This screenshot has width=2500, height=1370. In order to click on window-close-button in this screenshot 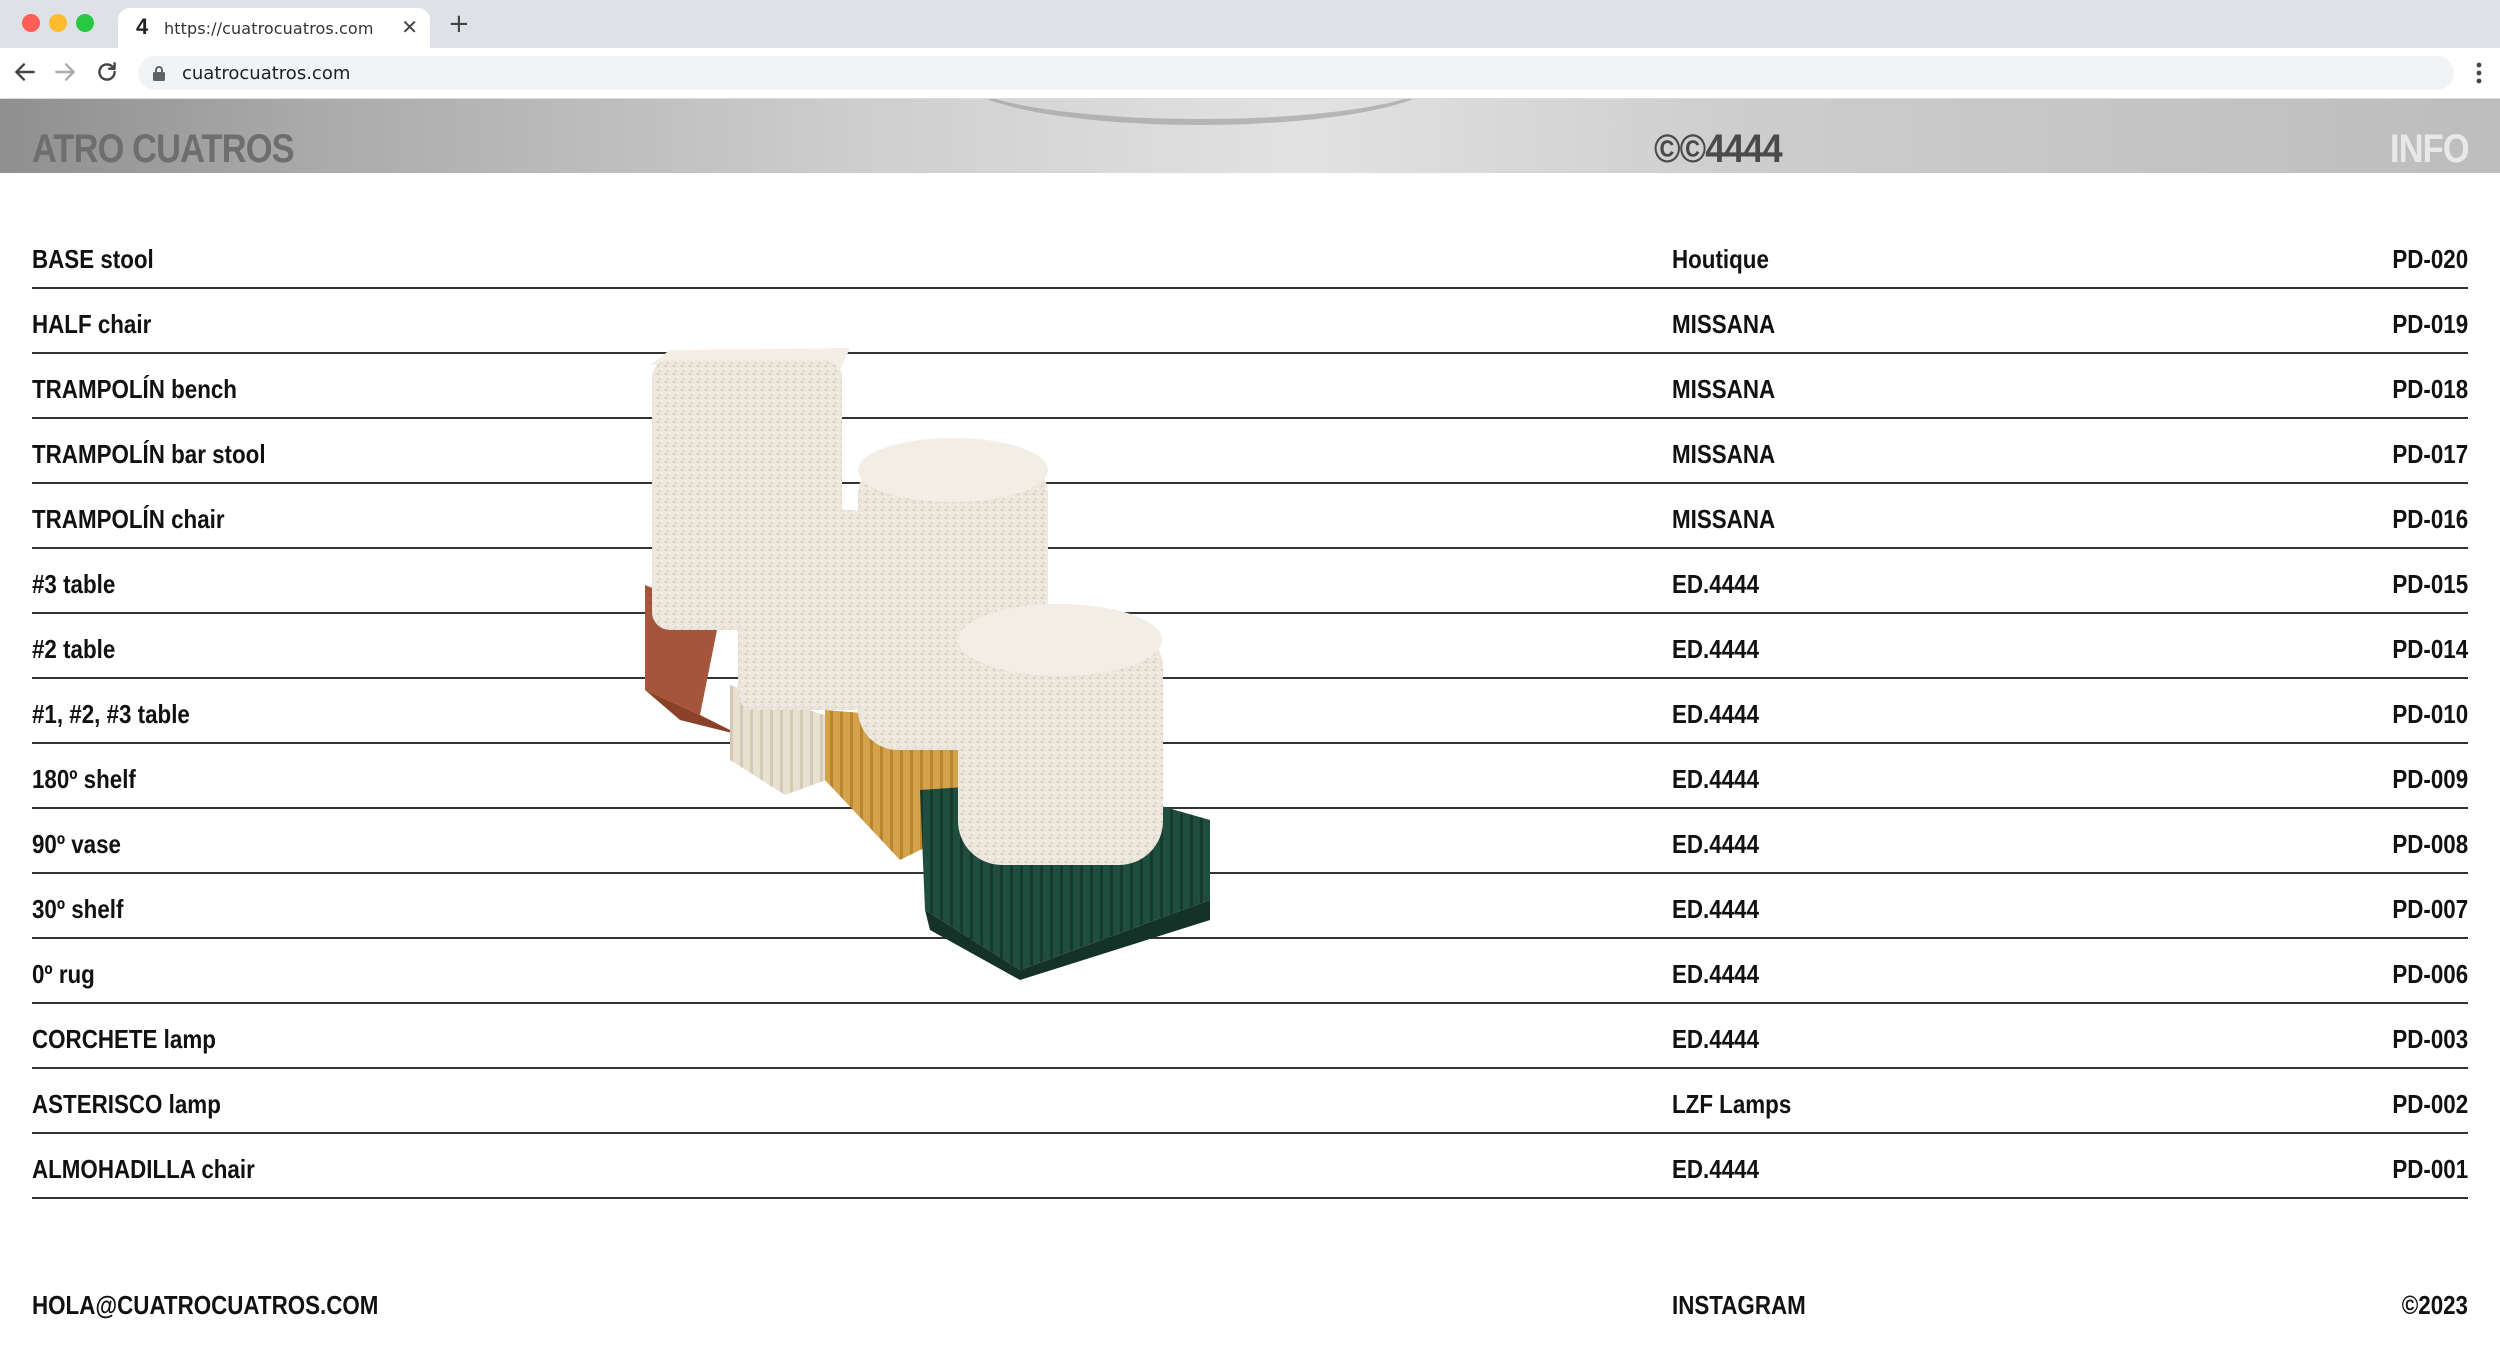, I will do `click(31, 23)`.